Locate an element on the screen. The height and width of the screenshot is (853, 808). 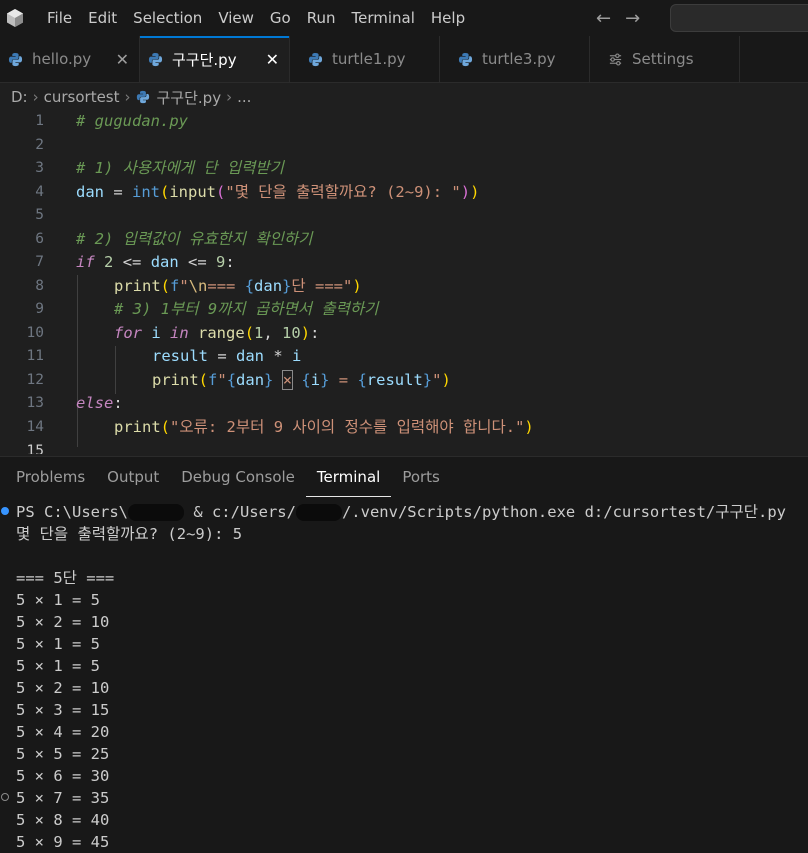
line-number: 4 is located at coordinates (39, 191).